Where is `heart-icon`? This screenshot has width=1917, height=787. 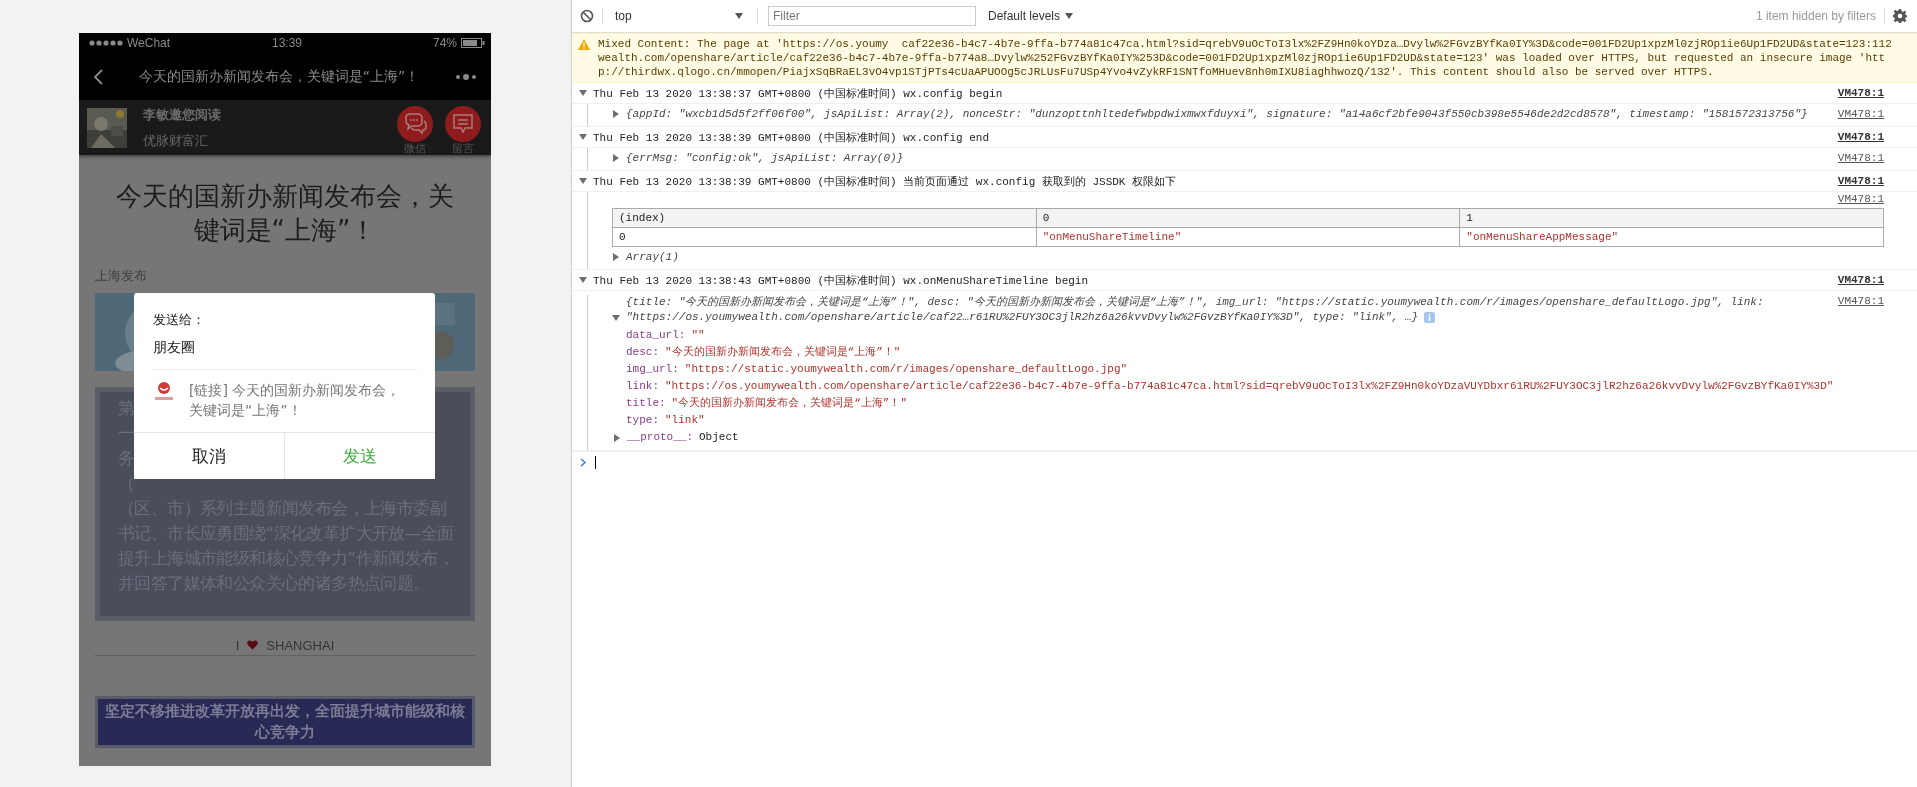
heart-icon is located at coordinates (253, 645).